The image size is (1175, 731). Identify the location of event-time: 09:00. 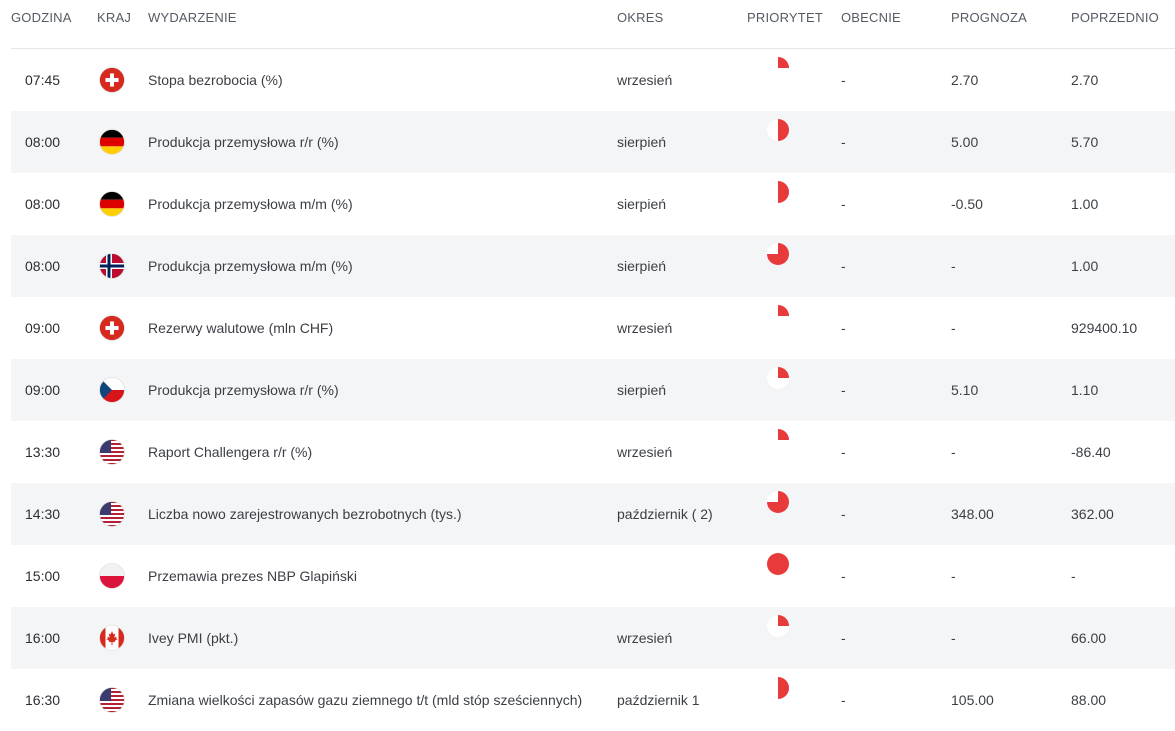
(43, 390).